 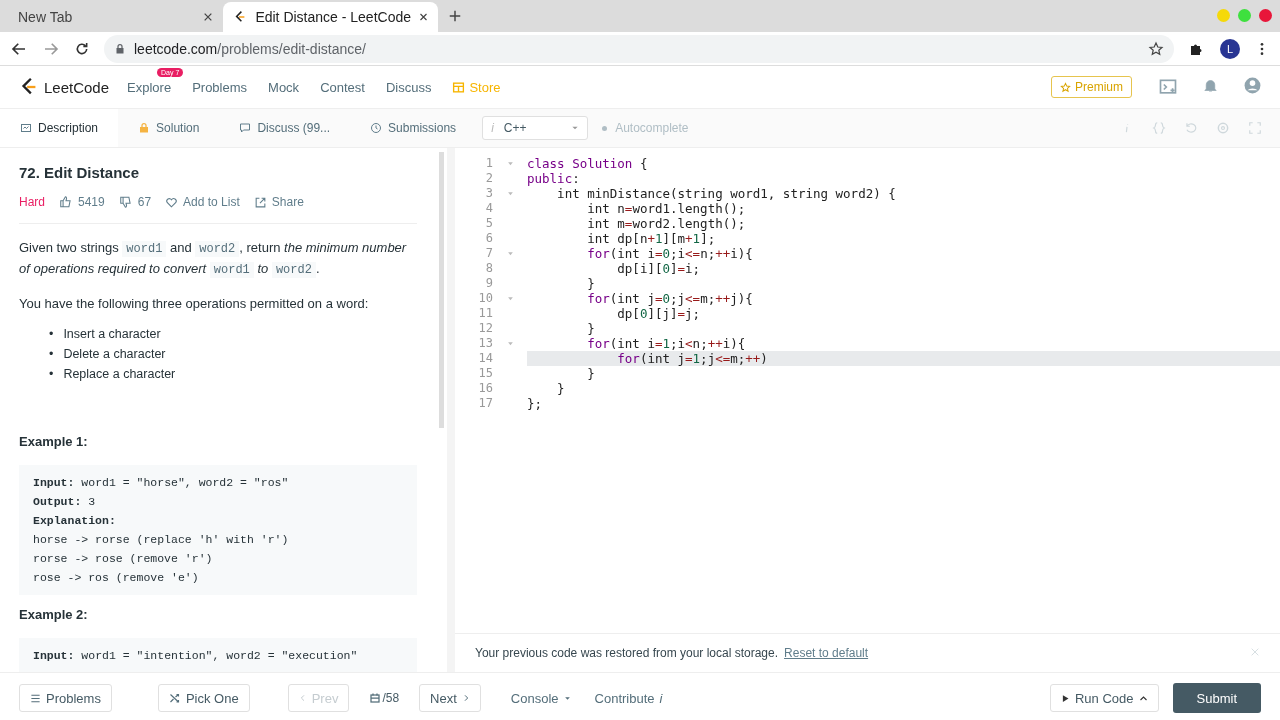 I want to click on example-block: Input: word1 = "intention", word2 = "execution", so click(x=218, y=655).